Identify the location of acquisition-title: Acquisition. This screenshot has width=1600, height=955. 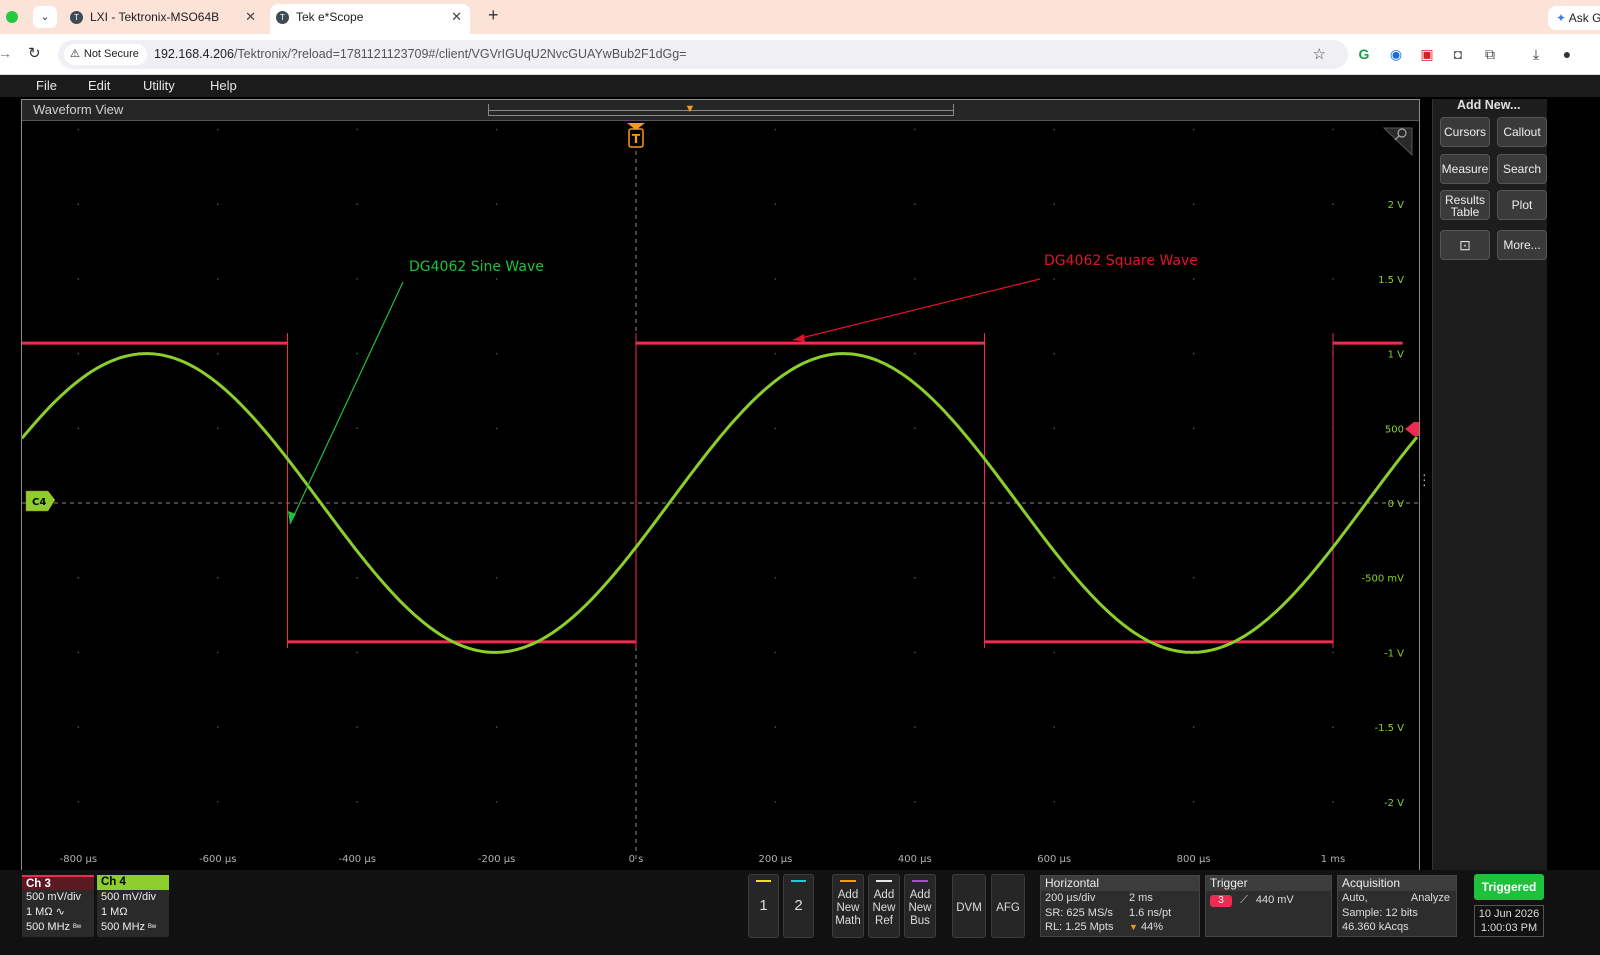
(1397, 883).